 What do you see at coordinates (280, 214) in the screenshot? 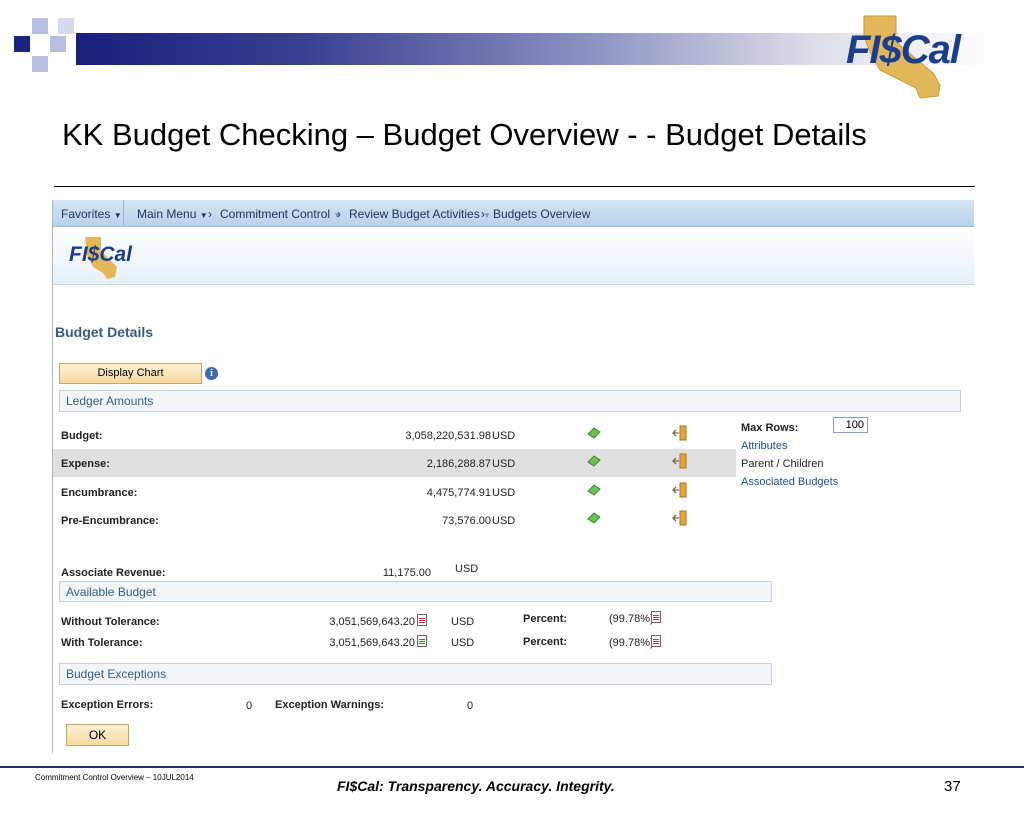
I see `breadcrumb-commitment-control: Commitment Control ▼` at bounding box center [280, 214].